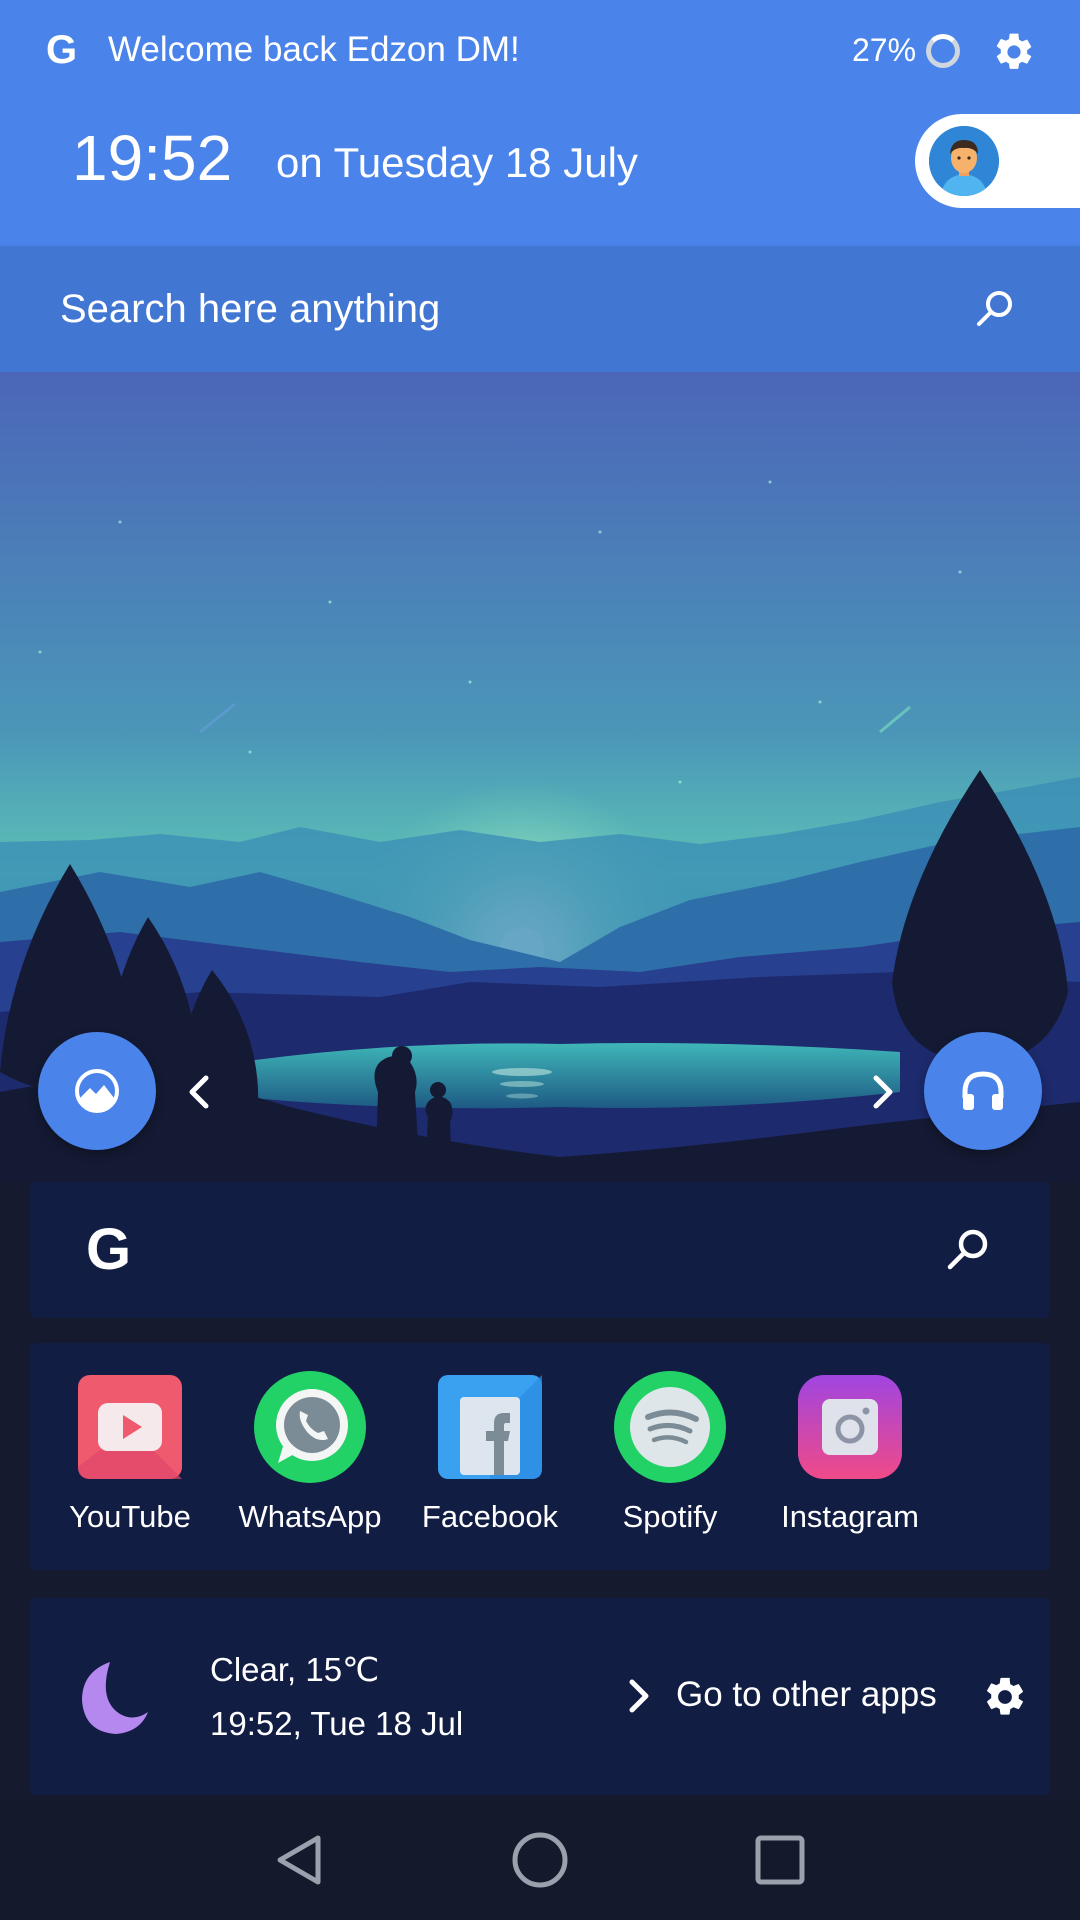 Image resolution: width=1080 pixels, height=1920 pixels. I want to click on headphones-icon, so click(983, 1090).